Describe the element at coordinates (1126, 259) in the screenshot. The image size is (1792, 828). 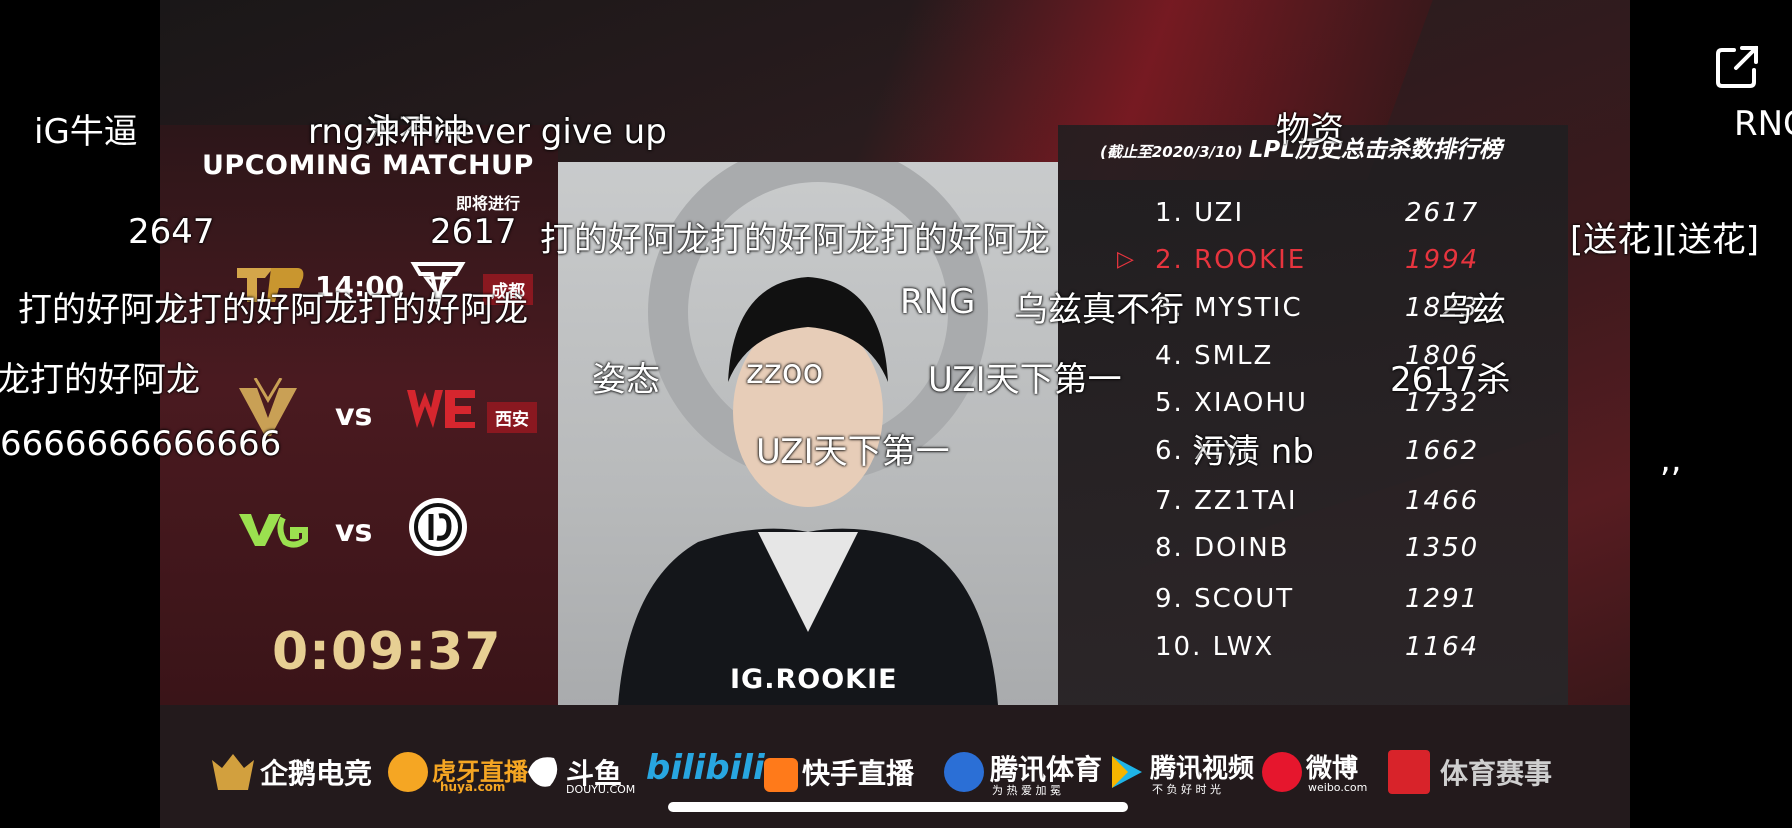
I see `highlight-marker-icon: ▷` at that location.